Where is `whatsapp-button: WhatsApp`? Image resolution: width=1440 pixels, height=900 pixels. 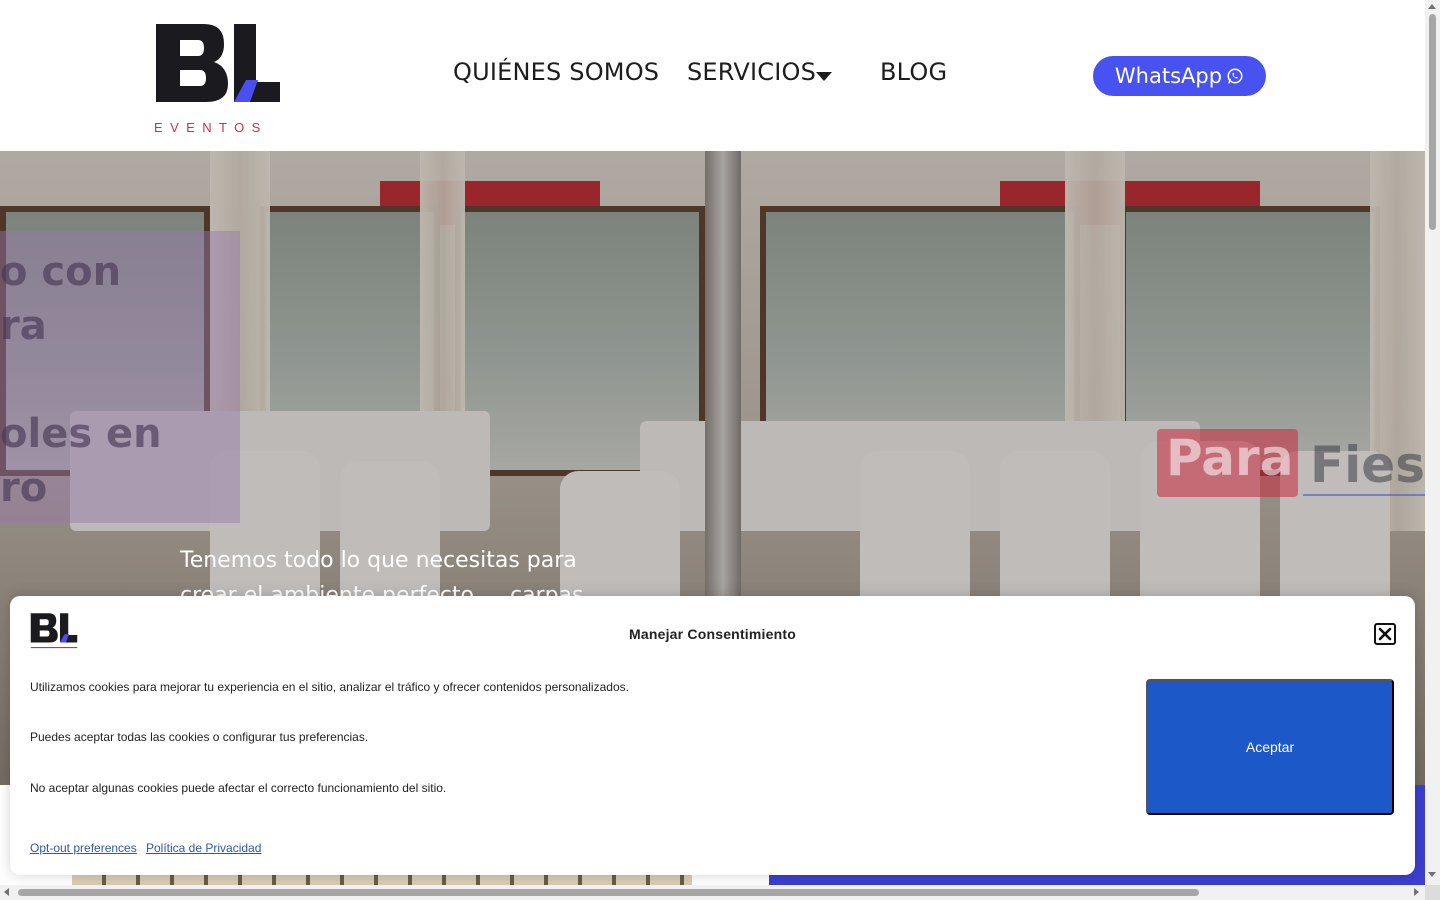
whatsapp-button: WhatsApp is located at coordinates (1179, 76).